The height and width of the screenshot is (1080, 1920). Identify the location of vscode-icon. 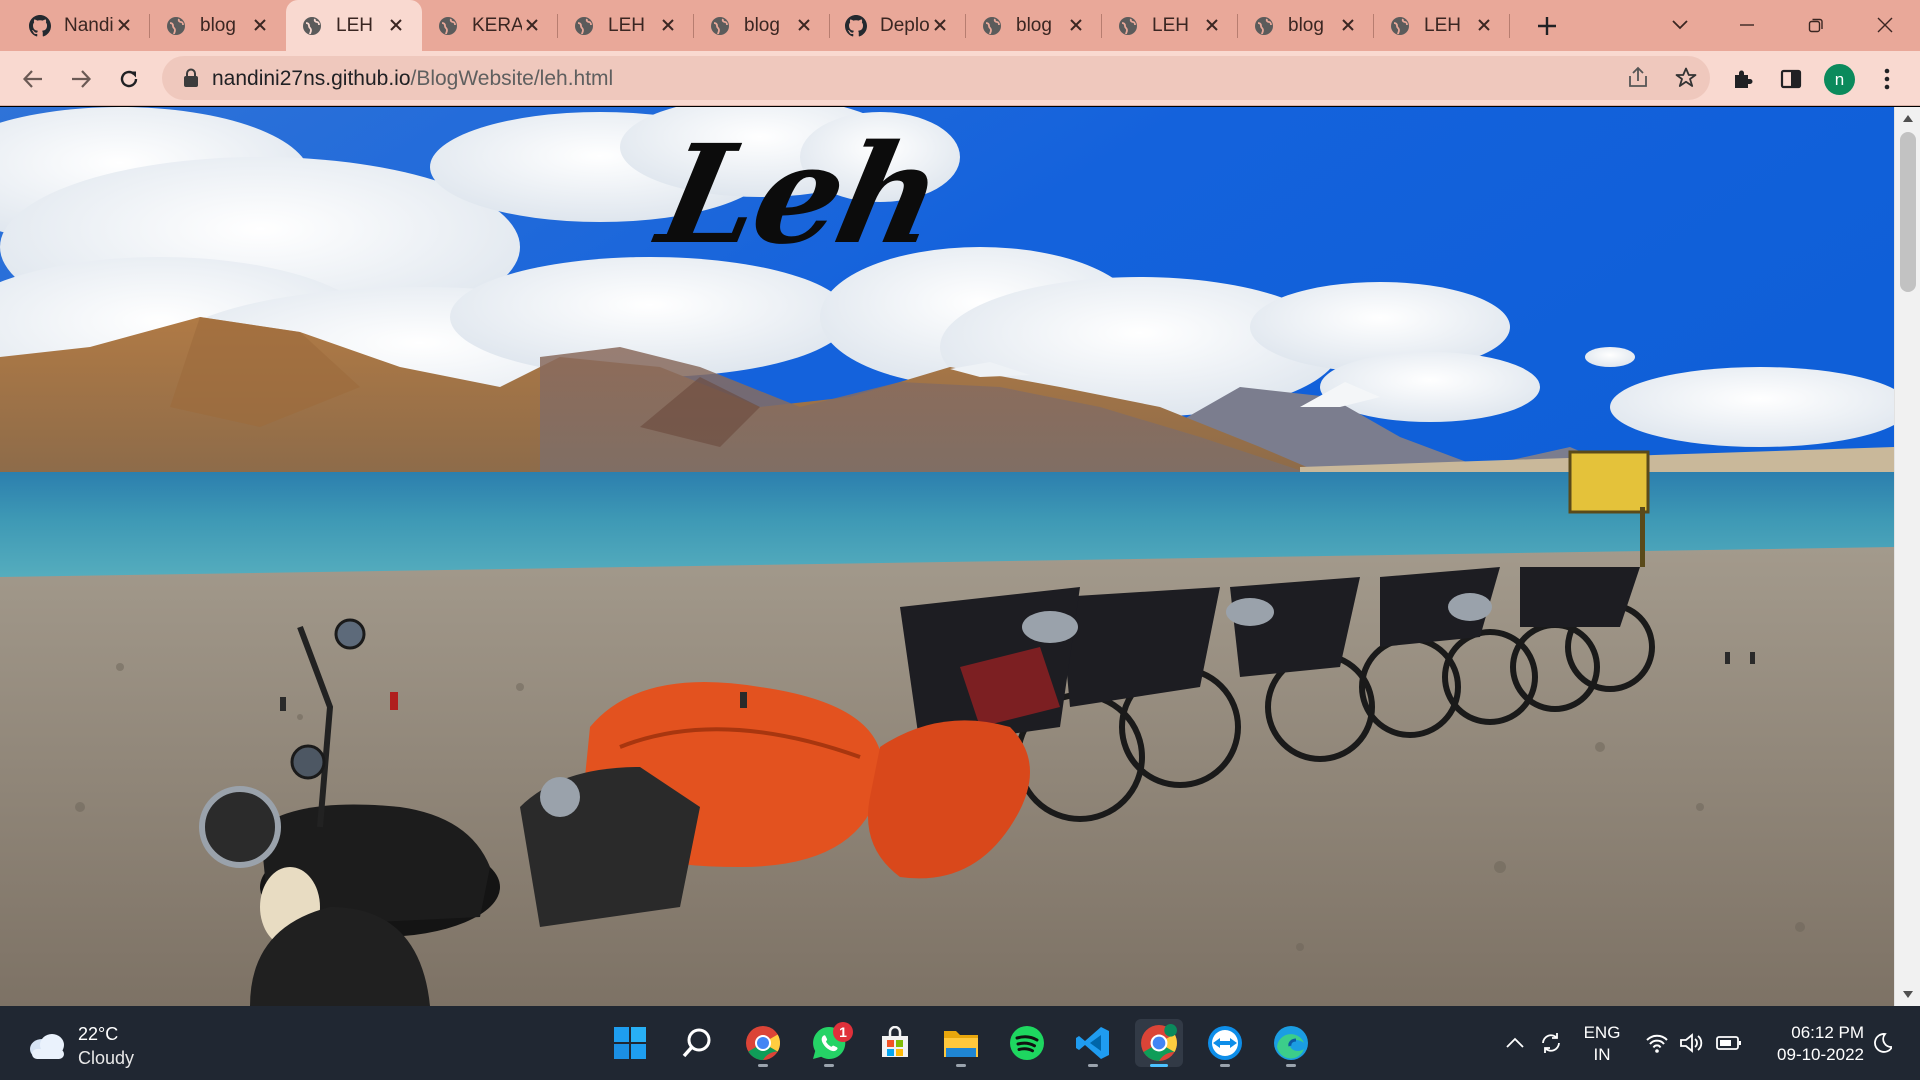
(1092, 1043).